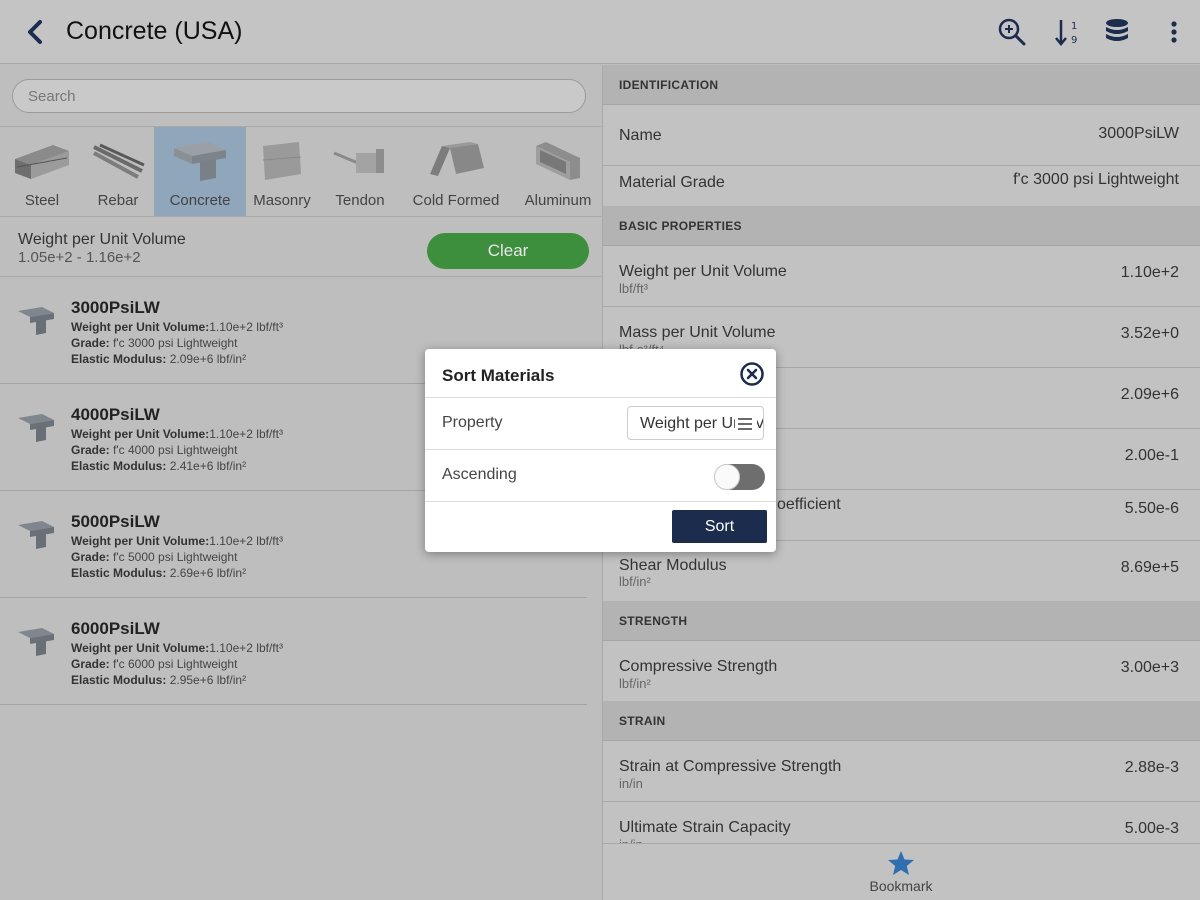 The height and width of the screenshot is (900, 1200). I want to click on back-button, so click(35, 32).